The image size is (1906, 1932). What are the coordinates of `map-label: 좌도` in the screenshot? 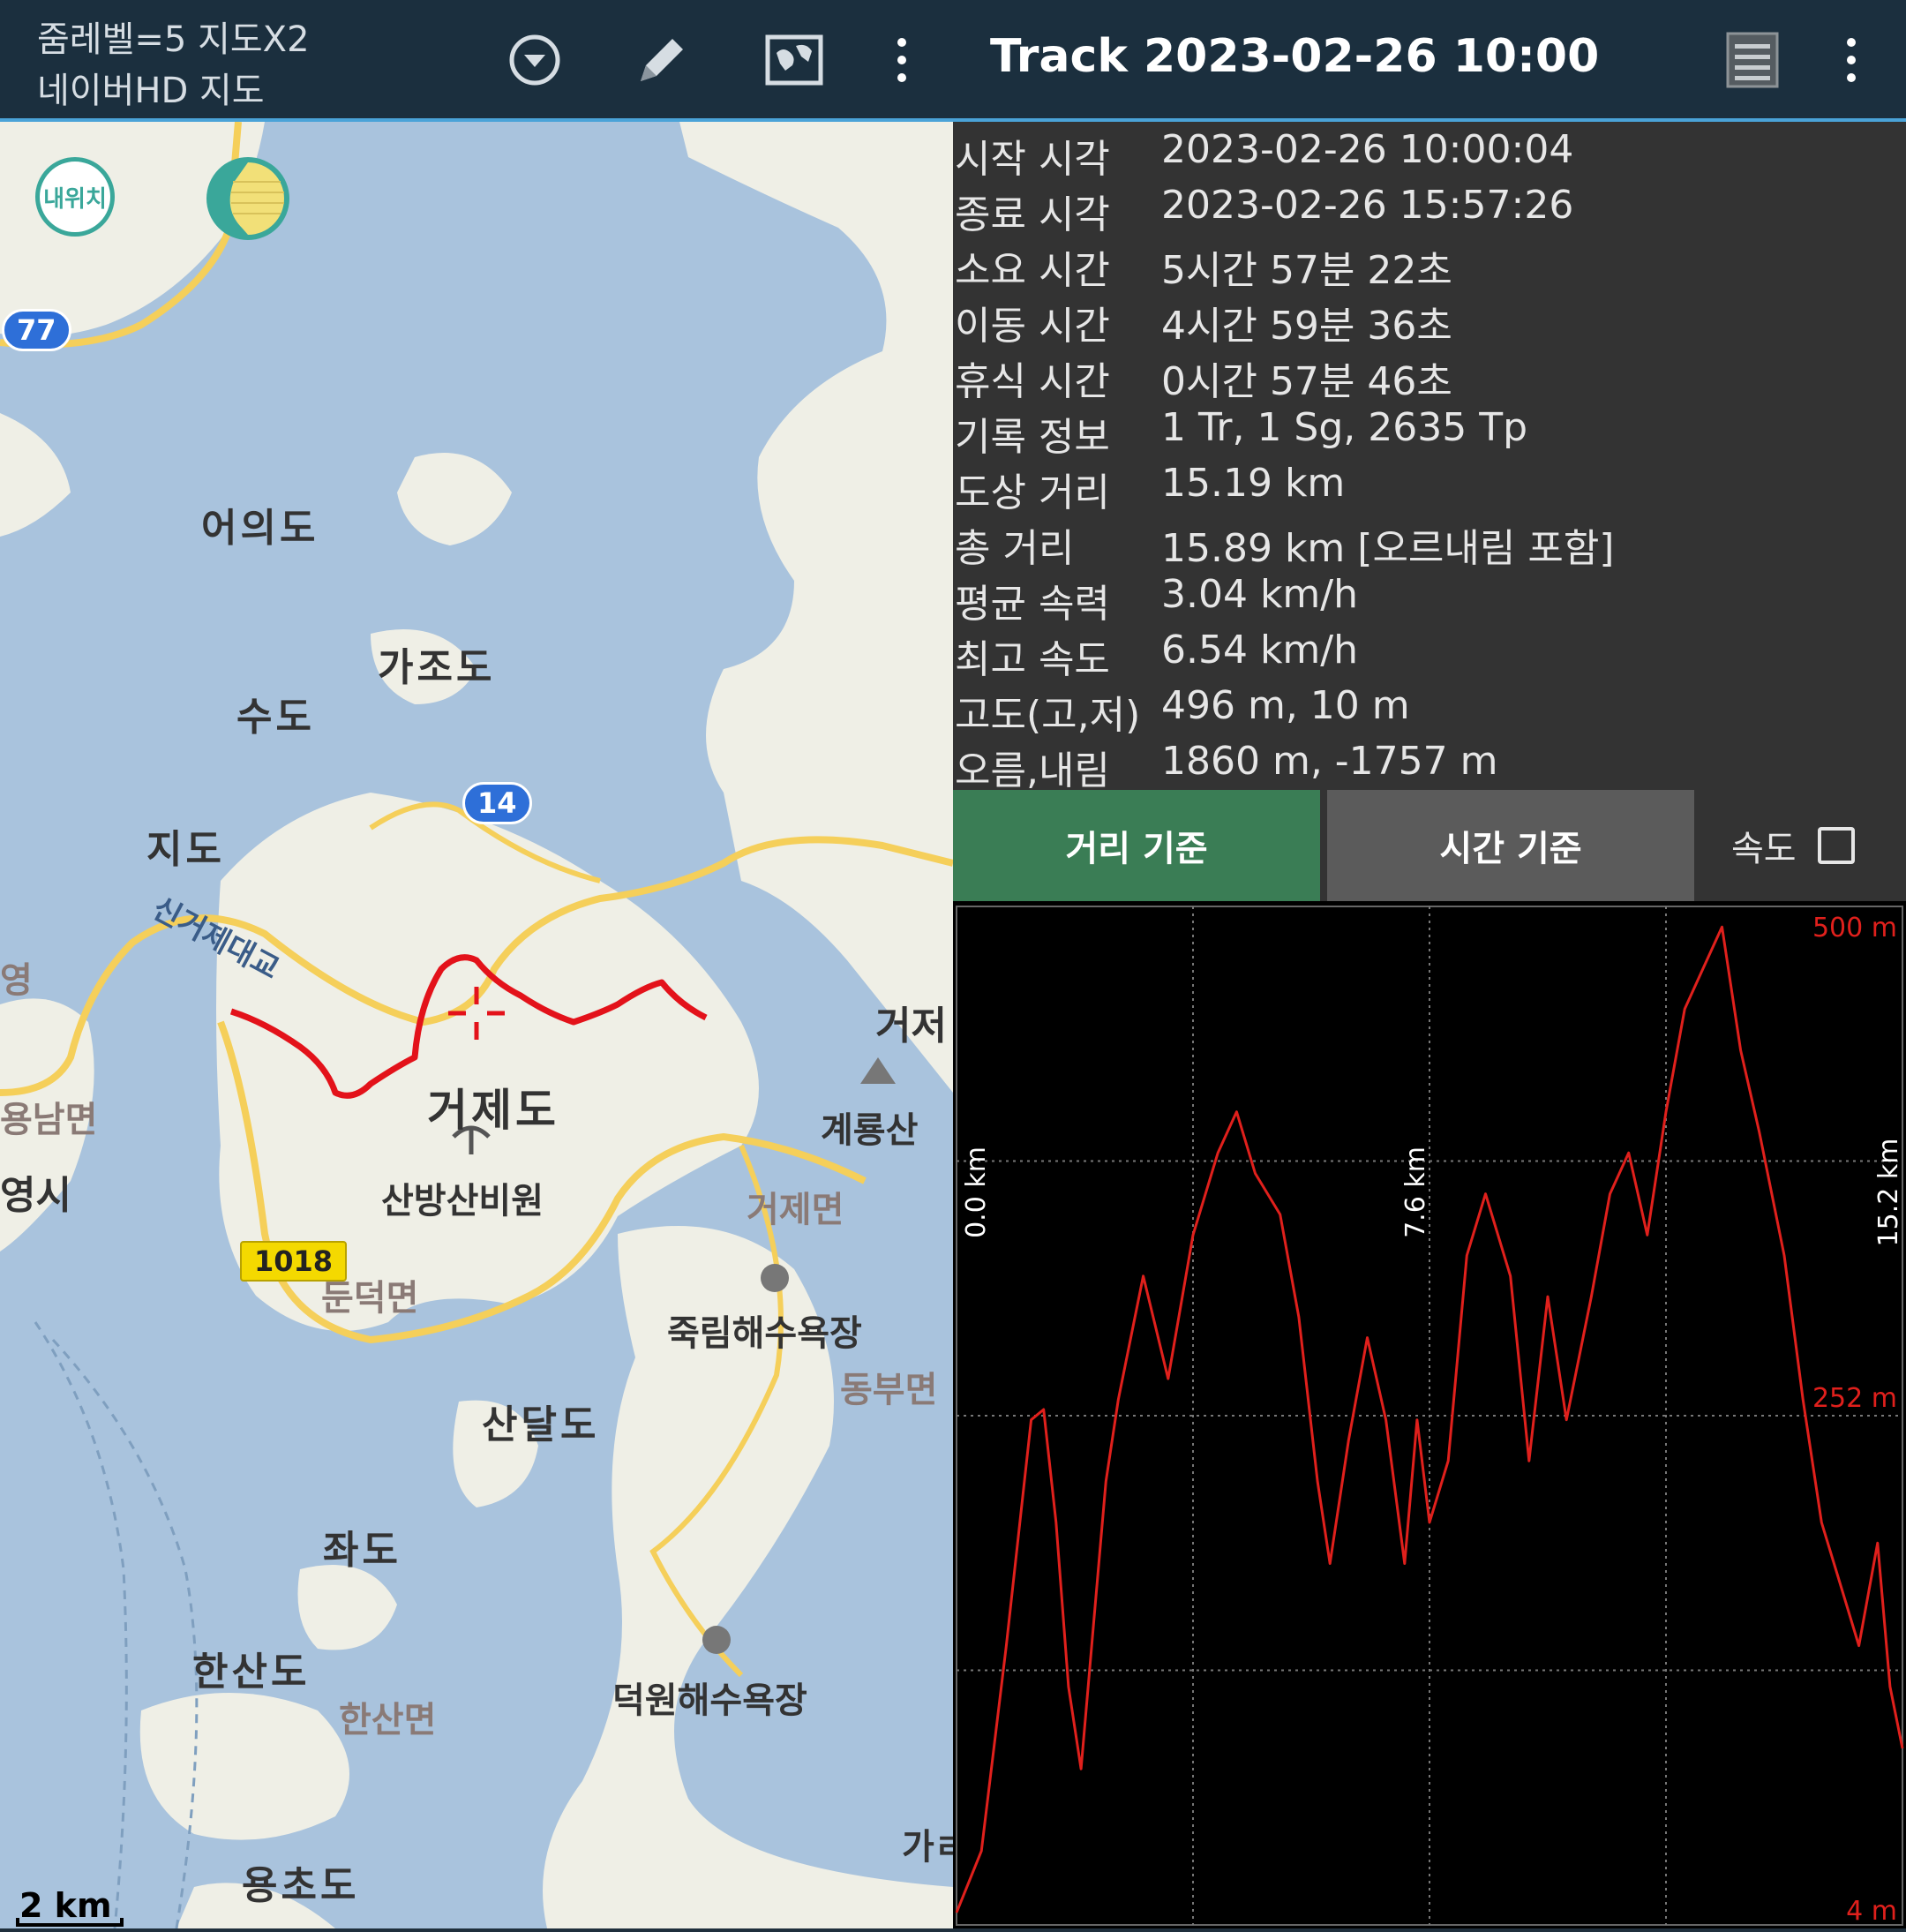 It's located at (362, 1550).